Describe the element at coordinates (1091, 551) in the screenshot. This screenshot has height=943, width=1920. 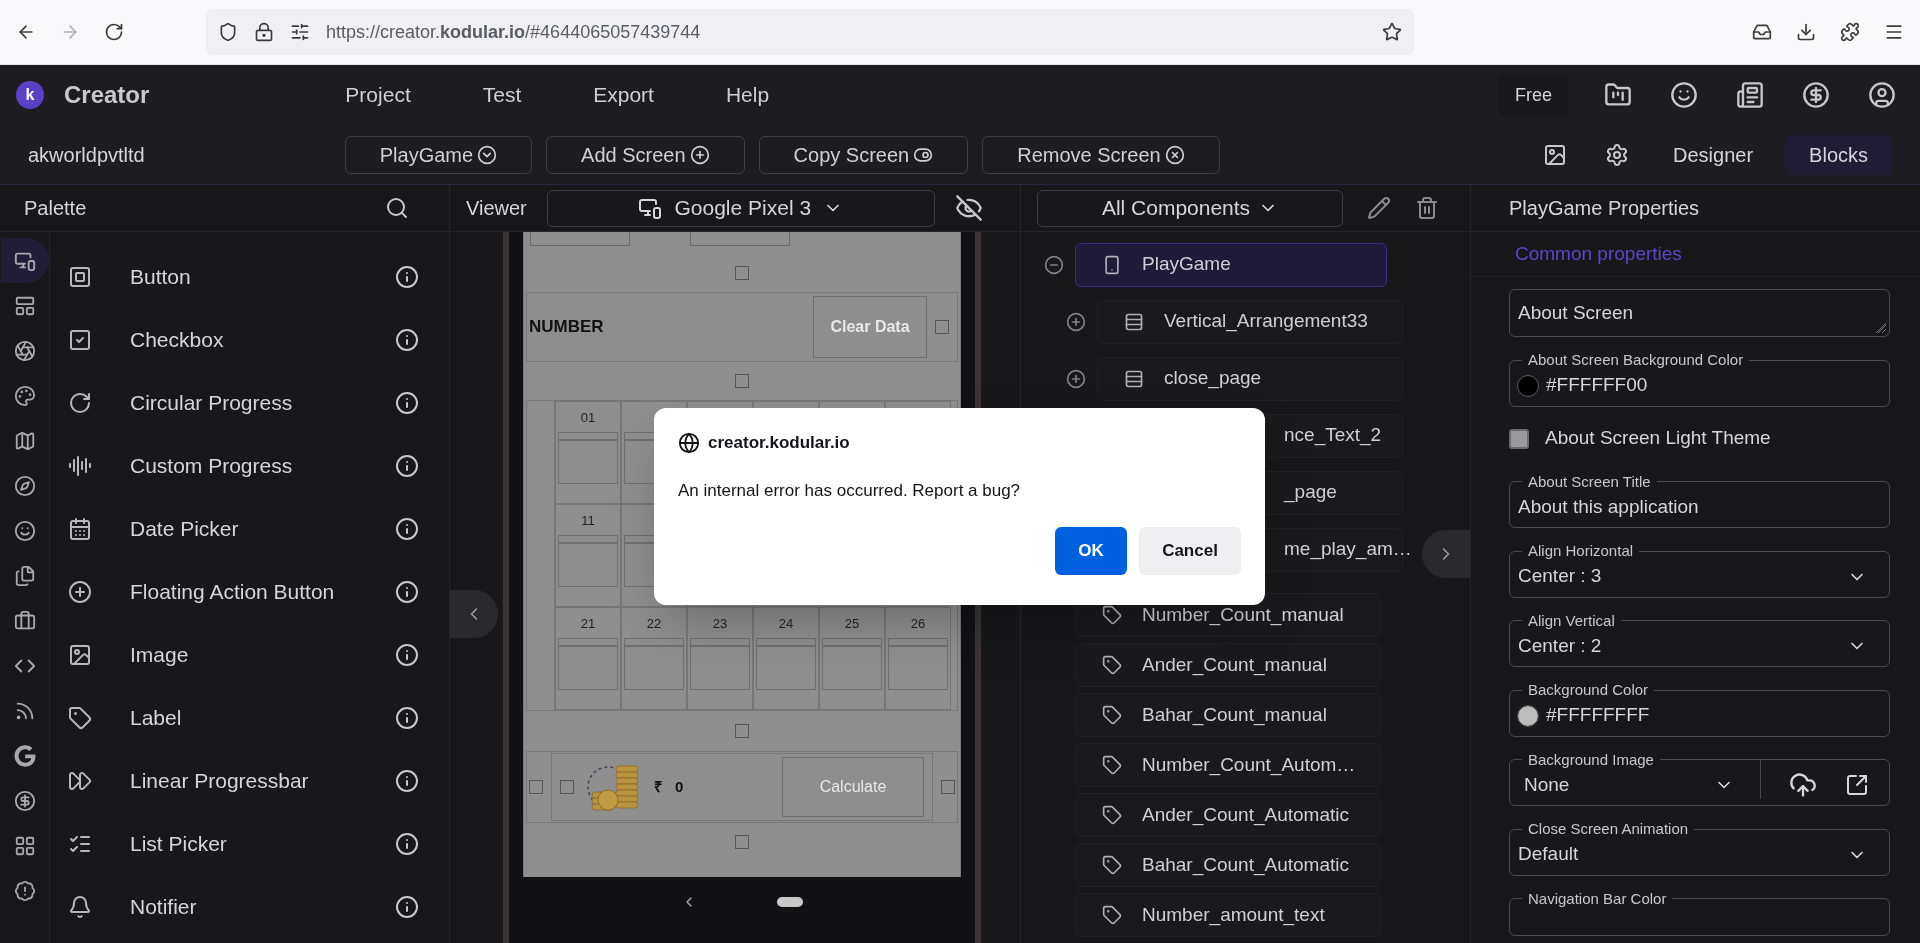
I see `ok-button: OK` at that location.